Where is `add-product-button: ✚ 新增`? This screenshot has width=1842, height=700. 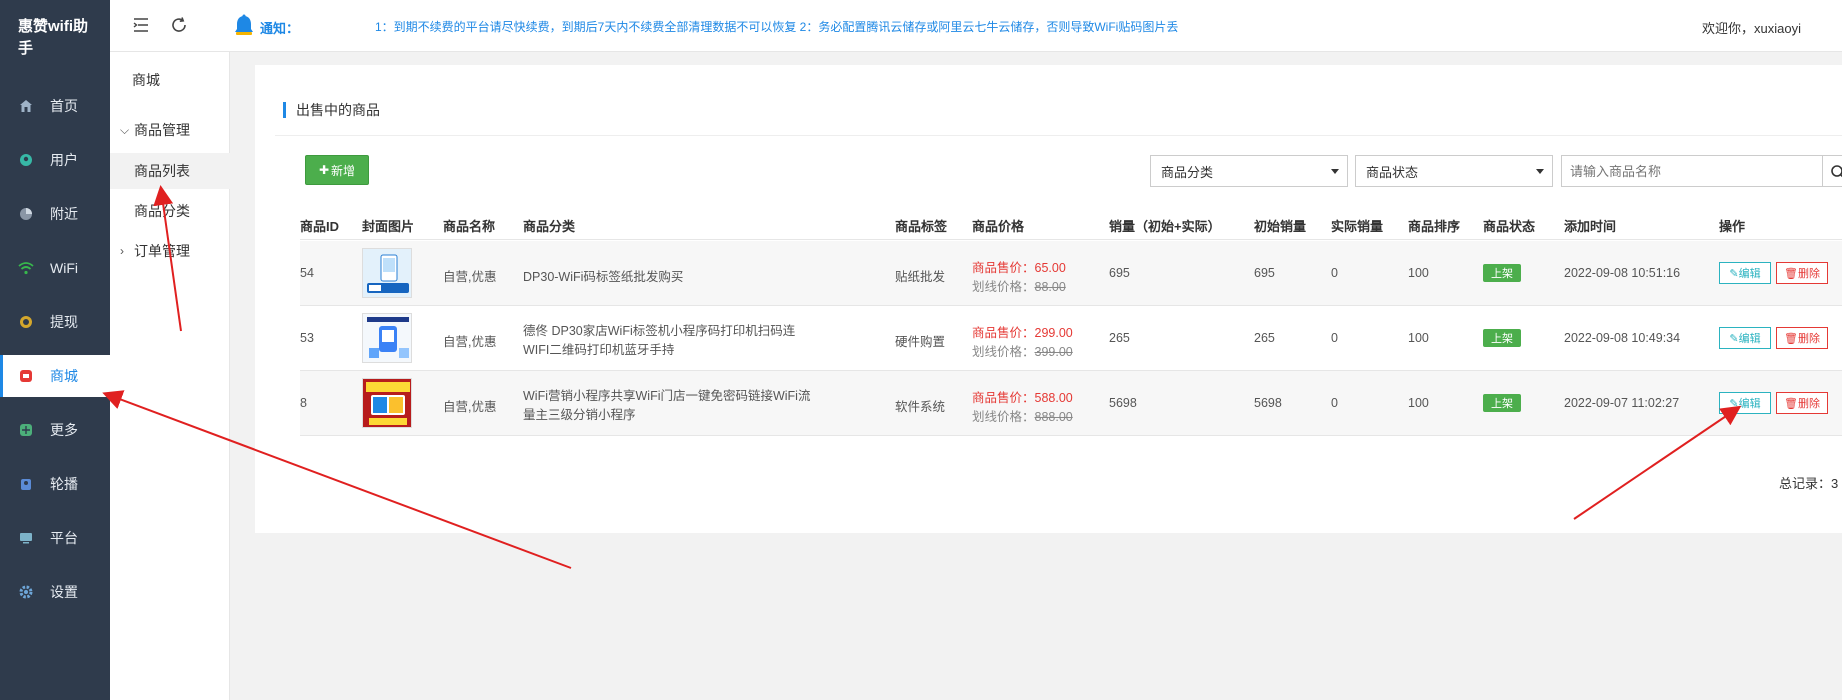 add-product-button: ✚ 新增 is located at coordinates (337, 170).